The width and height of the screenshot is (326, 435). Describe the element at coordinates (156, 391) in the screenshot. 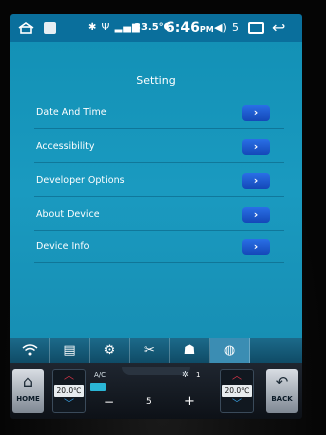

I see `climate-control-bar: ⌂ HOME ︿ 20.0℃ ﹀ A/C ✲ 1 − 5 + ︿ 20.0℃ ﹀` at that location.